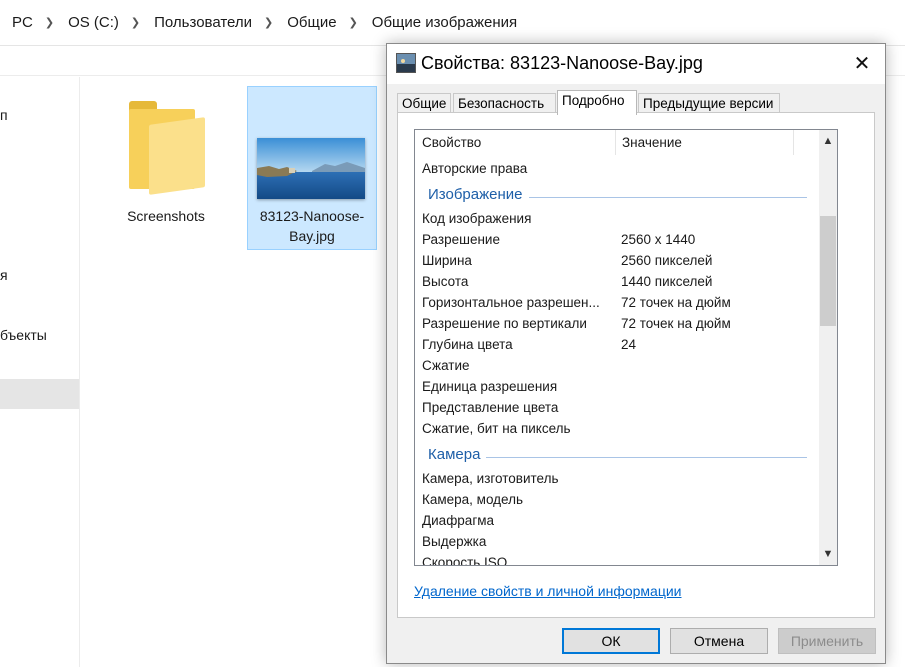 Image resolution: width=905 pixels, height=667 pixels. Describe the element at coordinates (617, 365) in the screenshot. I see `property-row: Сжатие` at that location.